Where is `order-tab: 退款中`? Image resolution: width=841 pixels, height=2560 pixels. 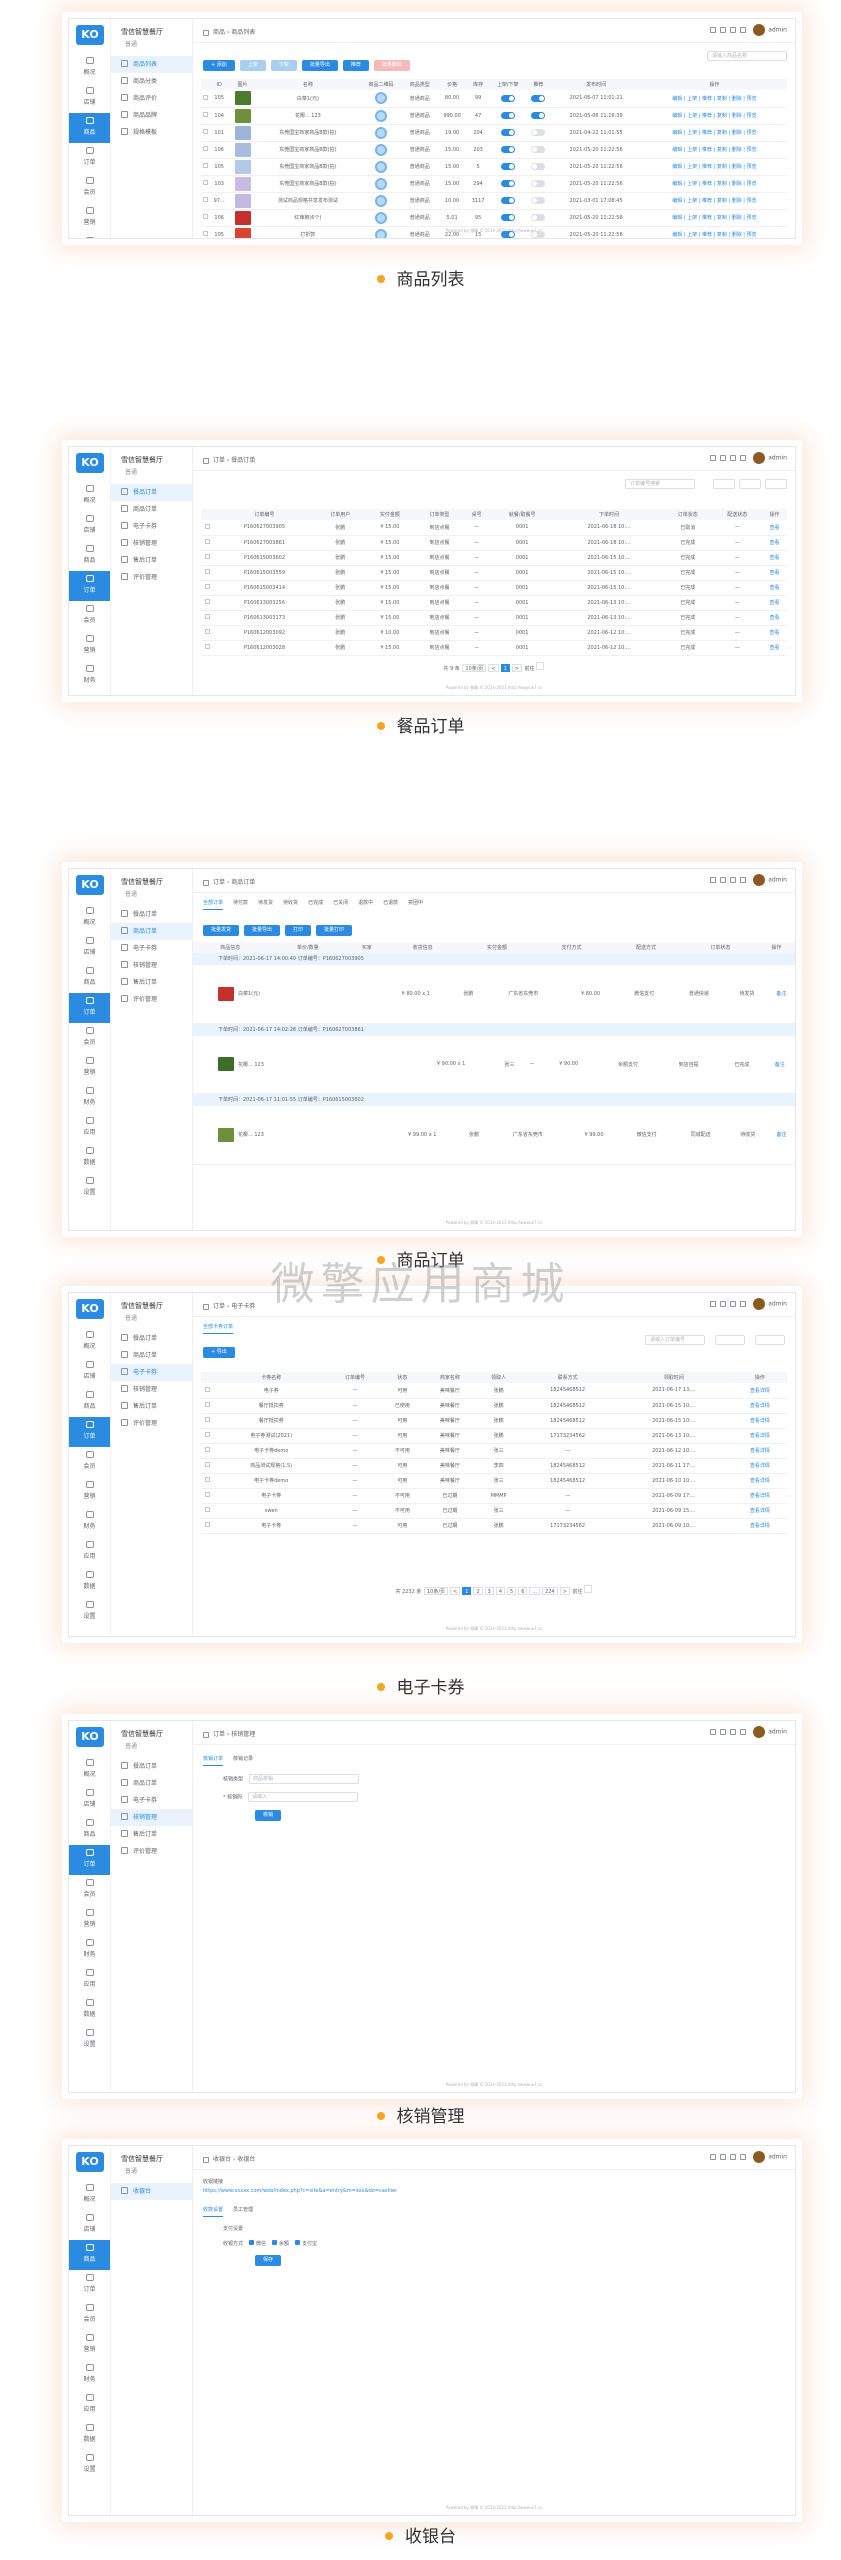 order-tab: 退款中 is located at coordinates (365, 904).